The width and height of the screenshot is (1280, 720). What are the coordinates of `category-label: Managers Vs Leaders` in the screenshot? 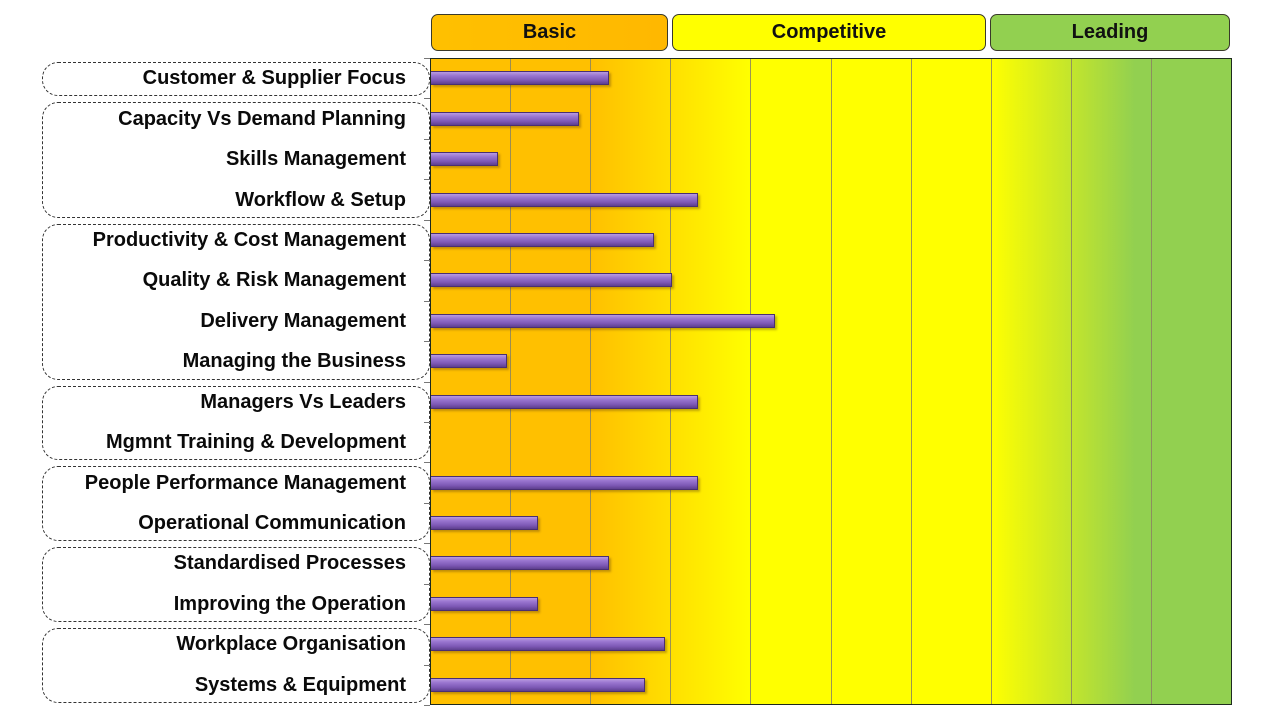 It's located at (303, 401).